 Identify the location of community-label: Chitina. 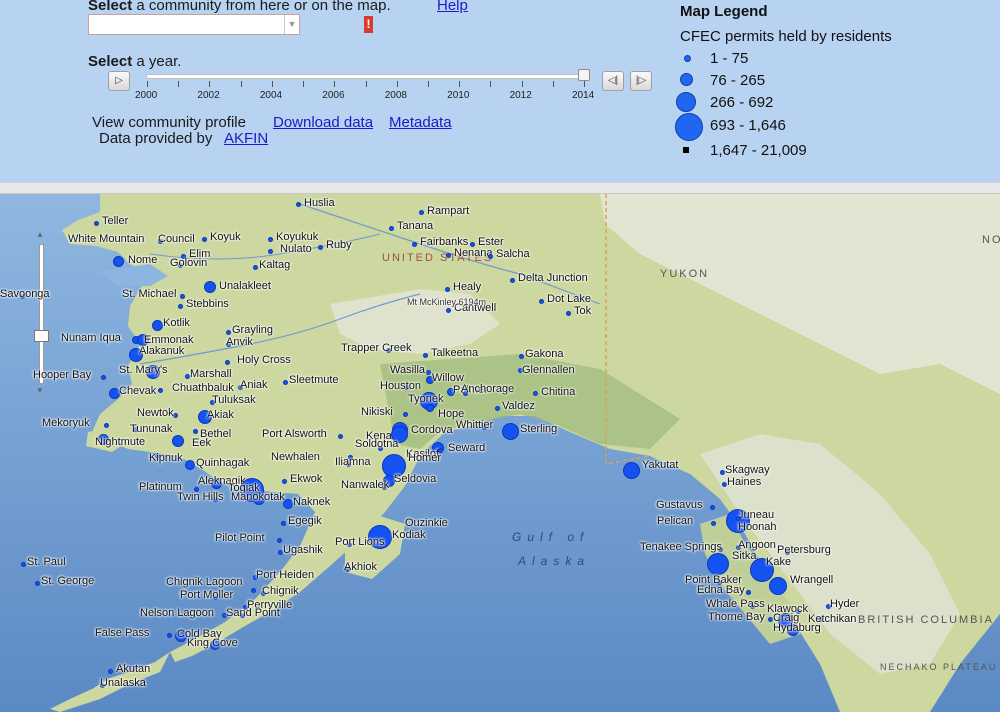
(558, 392).